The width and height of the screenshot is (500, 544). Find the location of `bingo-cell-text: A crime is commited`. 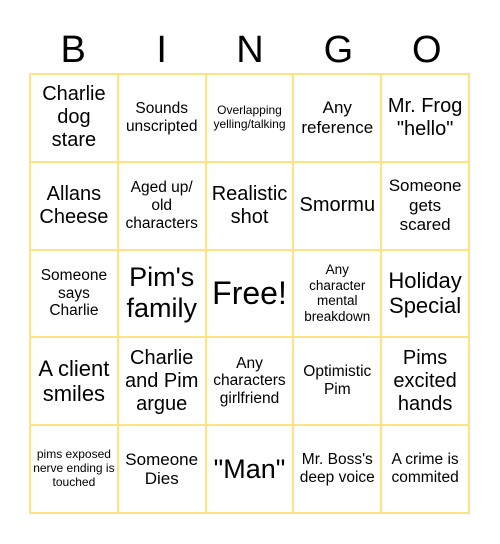

bingo-cell-text: A crime is commited is located at coordinates (425, 469).